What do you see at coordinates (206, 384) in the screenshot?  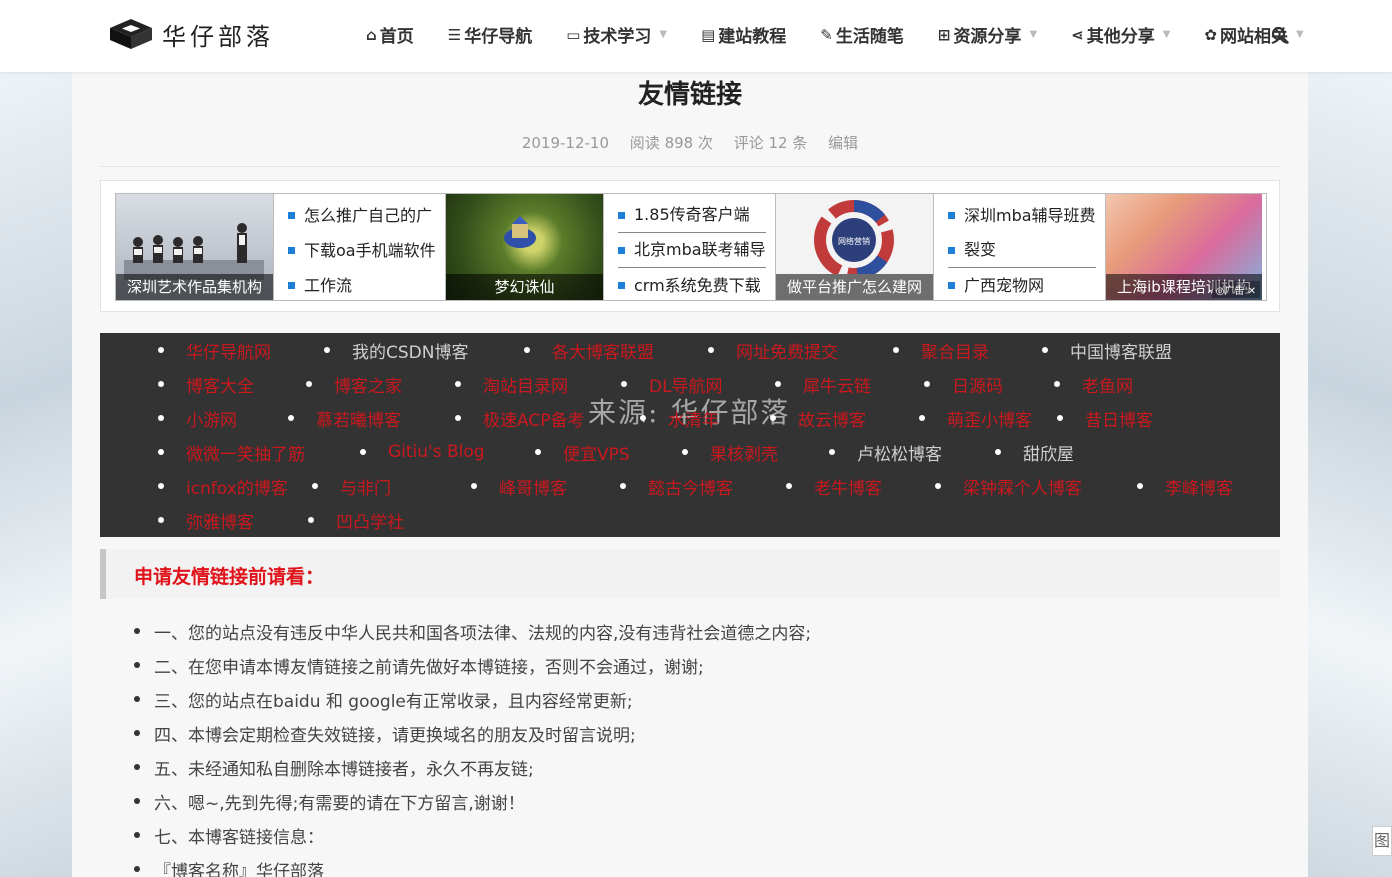 I see `friend-link: 博客大全` at bounding box center [206, 384].